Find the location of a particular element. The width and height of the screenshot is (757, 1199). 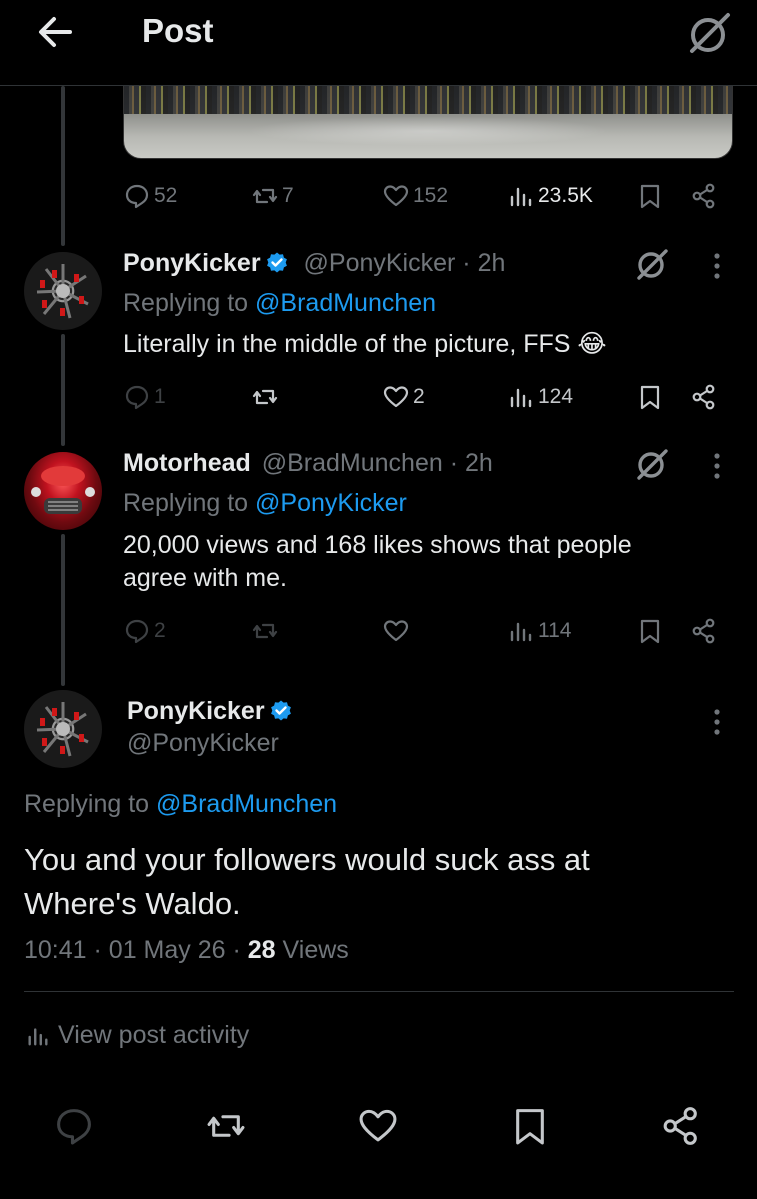

replying-to: Replying to @PonyKicker is located at coordinates (265, 503).